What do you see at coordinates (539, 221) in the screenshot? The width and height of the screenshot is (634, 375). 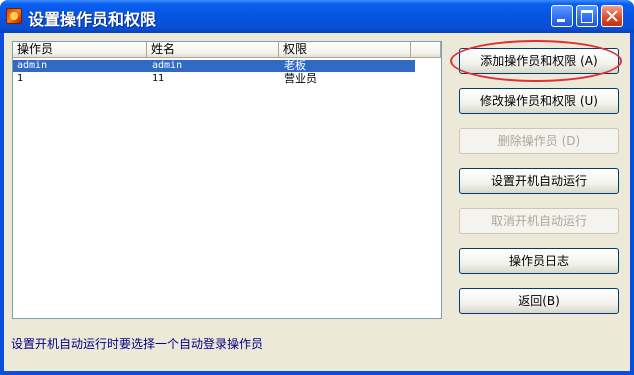 I see `cancel-autorun-button: 取消开机自动运行` at bounding box center [539, 221].